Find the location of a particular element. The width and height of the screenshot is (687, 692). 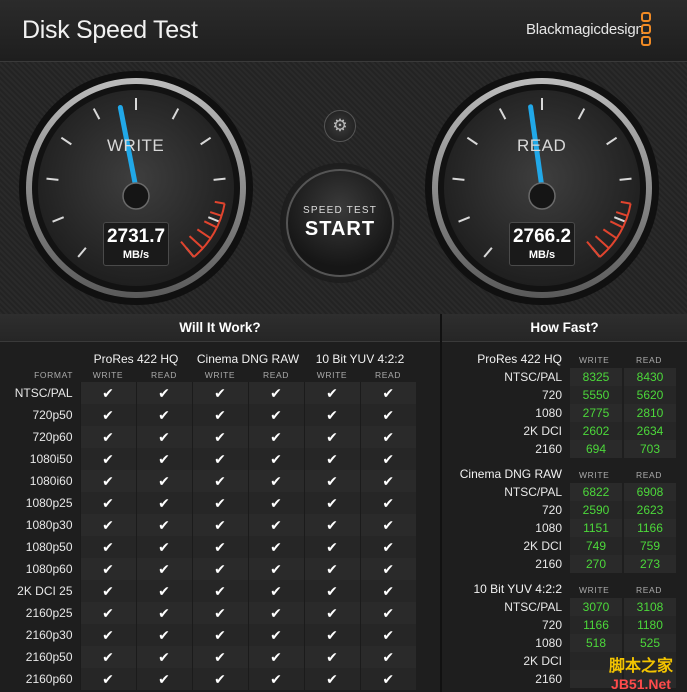

gauge-tick is located at coordinates (52, 179).